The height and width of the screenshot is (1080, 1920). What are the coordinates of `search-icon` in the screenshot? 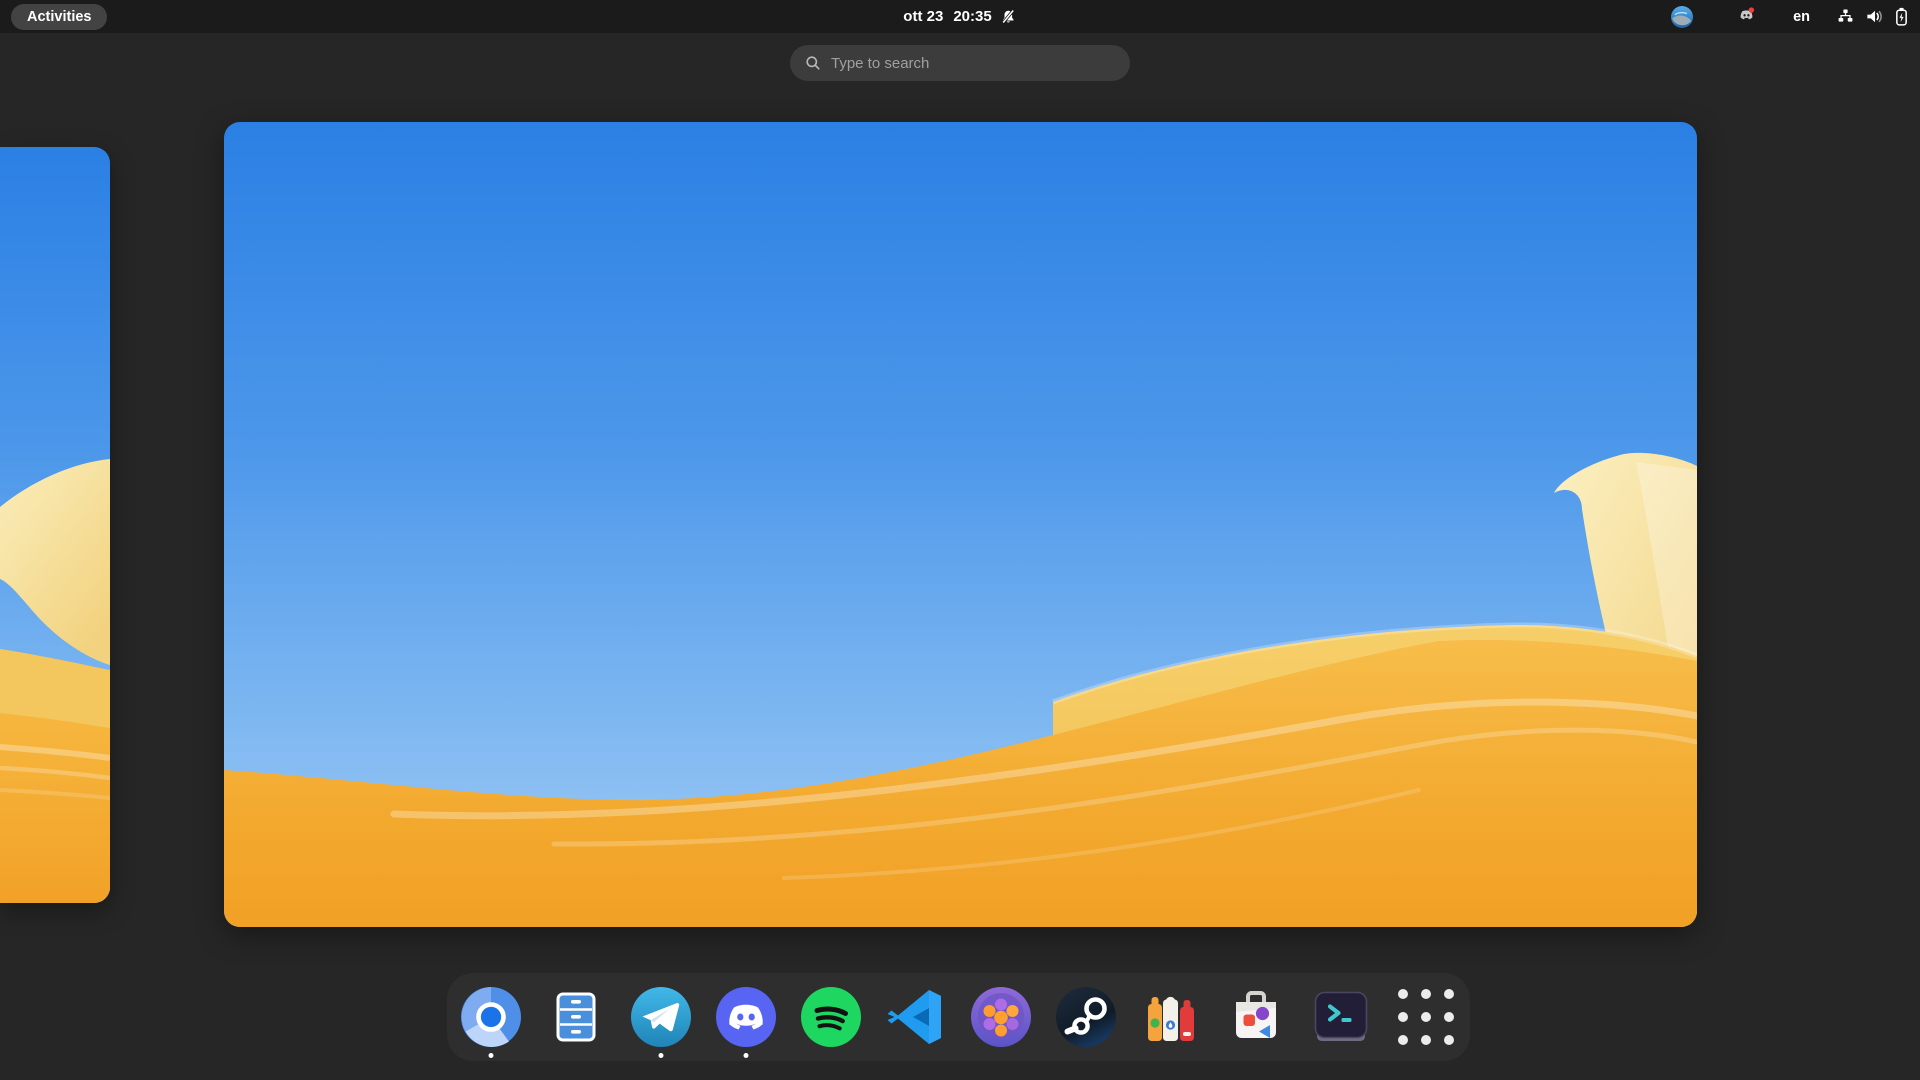 It's located at (813, 63).